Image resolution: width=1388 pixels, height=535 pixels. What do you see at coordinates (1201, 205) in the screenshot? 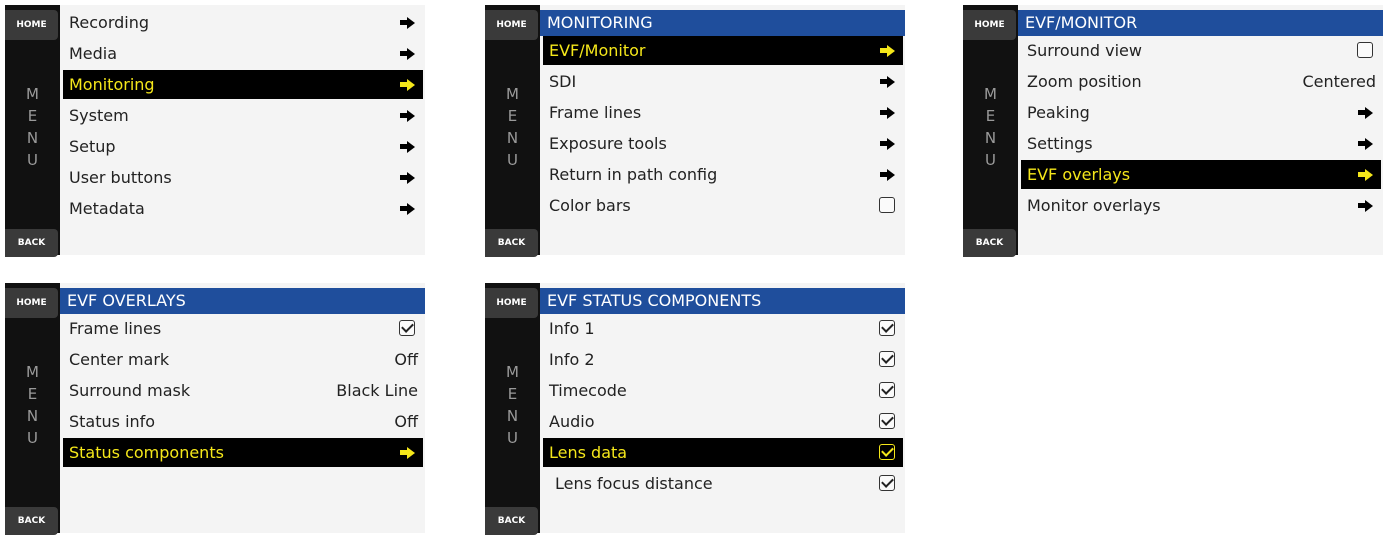
I see `menu-item-monitor-overlays: Monitor overlays` at bounding box center [1201, 205].